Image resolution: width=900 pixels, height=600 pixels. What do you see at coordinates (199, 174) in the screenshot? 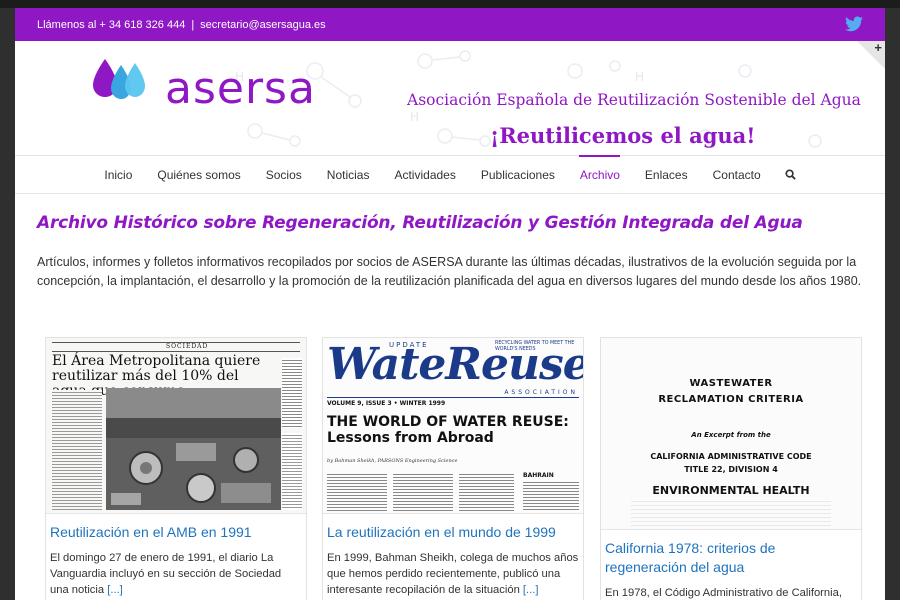
I see `nav-item-quienes-somos: Quiénes somos` at bounding box center [199, 174].